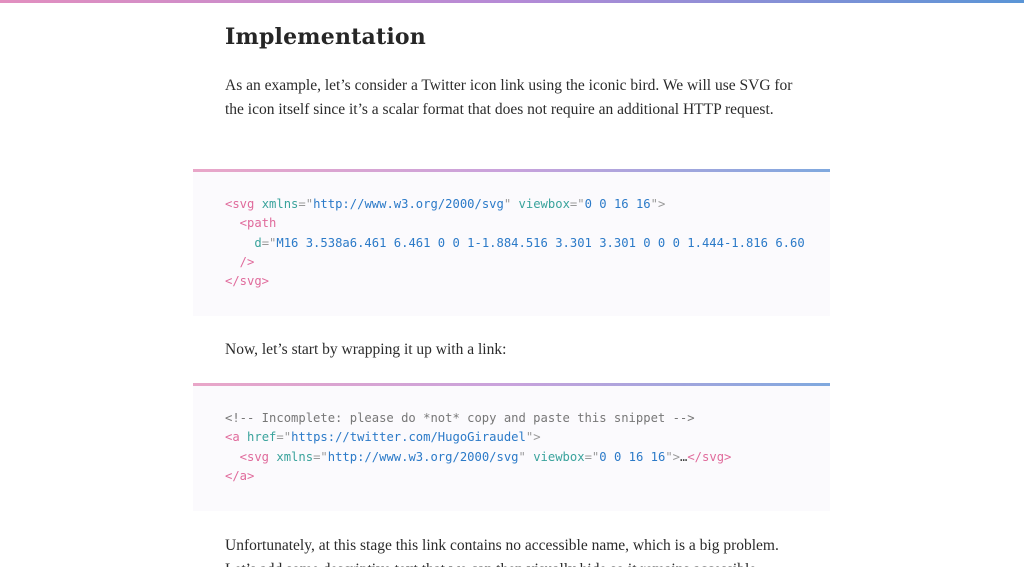  Describe the element at coordinates (325, 37) in the screenshot. I see `section-heading: Implementation` at that location.